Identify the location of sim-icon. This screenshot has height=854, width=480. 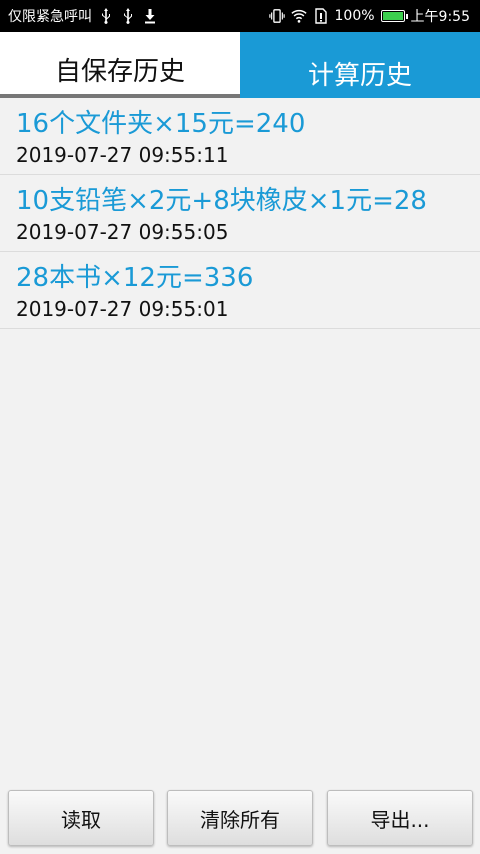
(321, 16).